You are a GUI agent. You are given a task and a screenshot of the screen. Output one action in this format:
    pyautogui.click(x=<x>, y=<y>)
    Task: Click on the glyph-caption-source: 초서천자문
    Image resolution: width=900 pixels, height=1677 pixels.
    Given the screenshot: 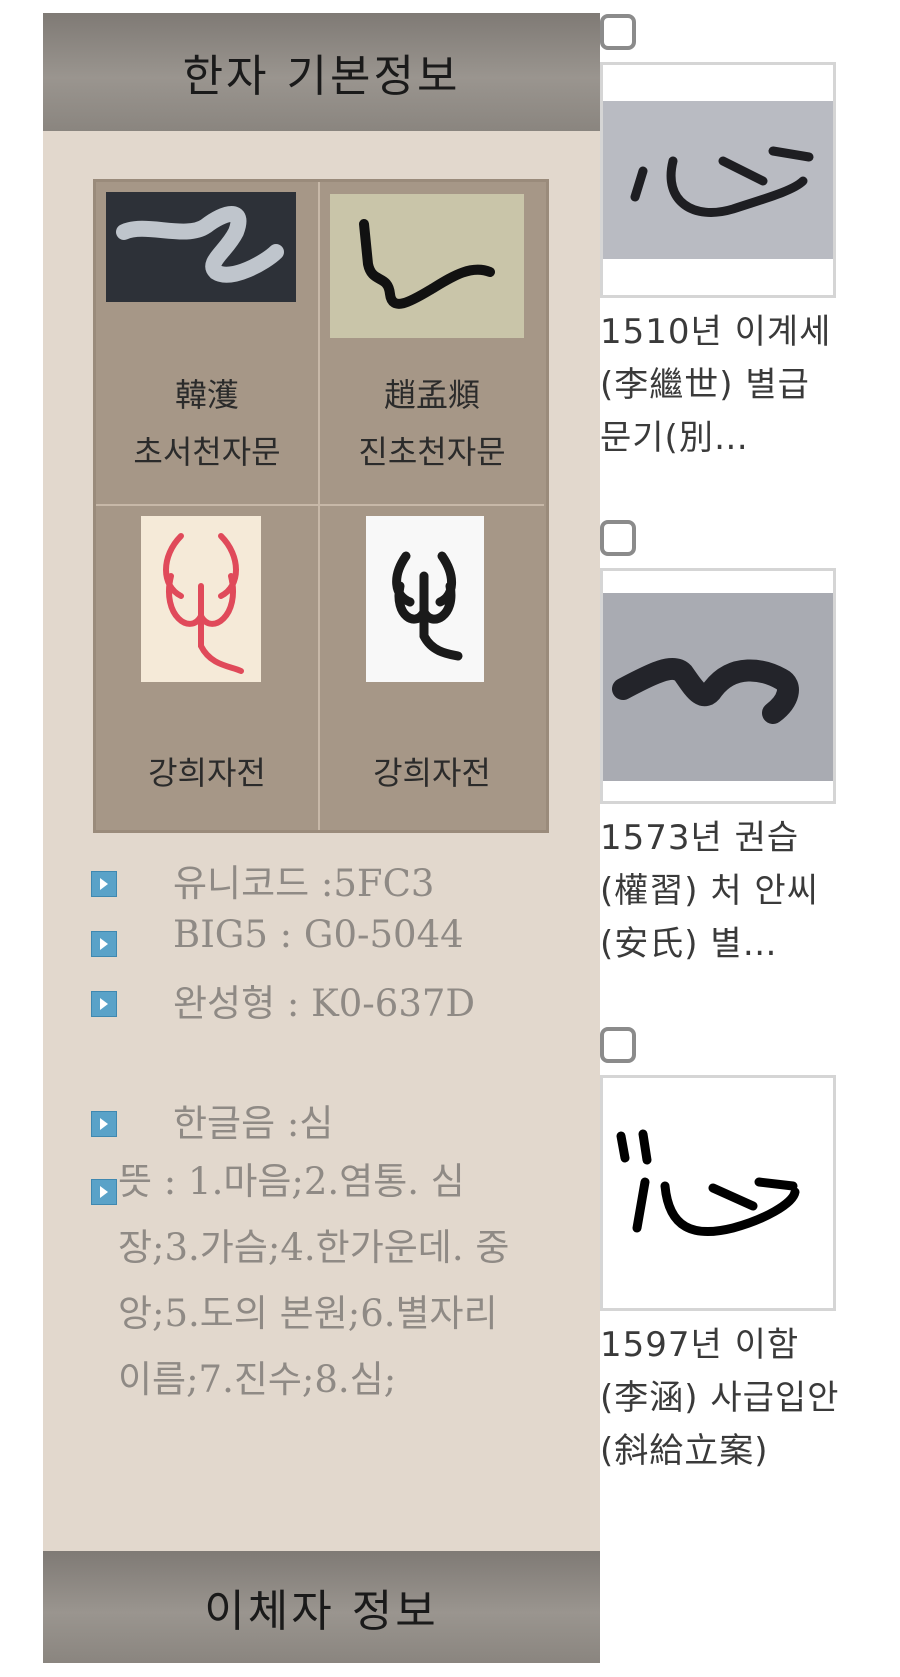 What is the action you would take?
    pyautogui.click(x=207, y=452)
    